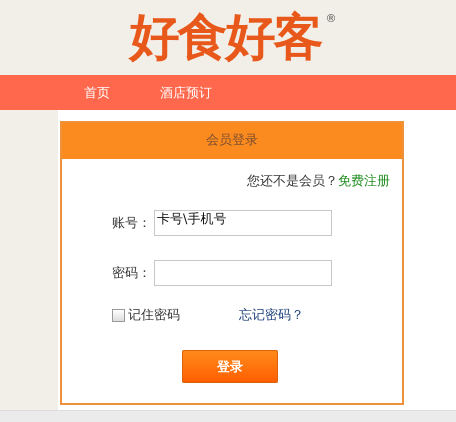  Describe the element at coordinates (118, 315) in the screenshot. I see `checkbox` at that location.